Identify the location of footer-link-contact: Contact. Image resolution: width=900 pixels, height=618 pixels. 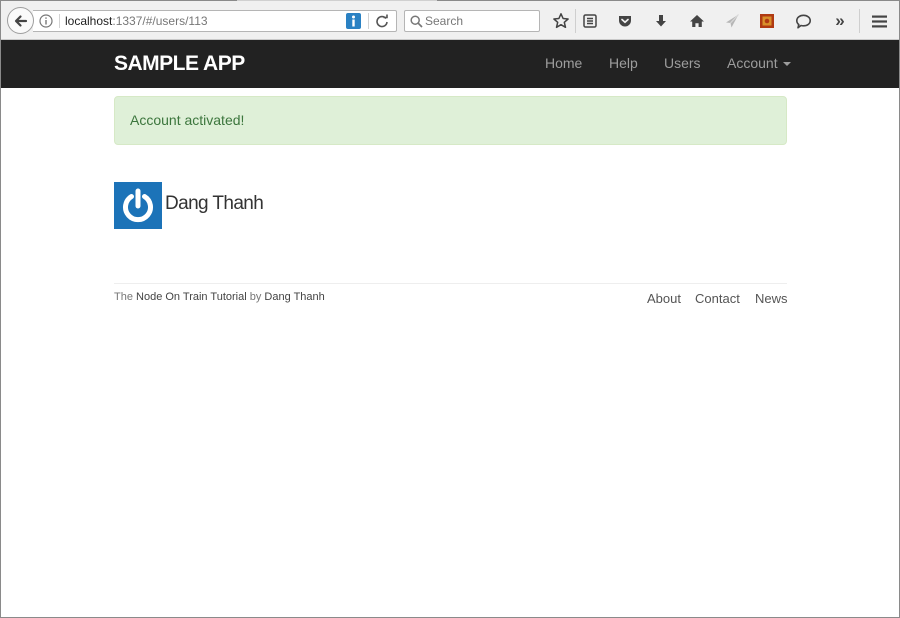
(717, 298).